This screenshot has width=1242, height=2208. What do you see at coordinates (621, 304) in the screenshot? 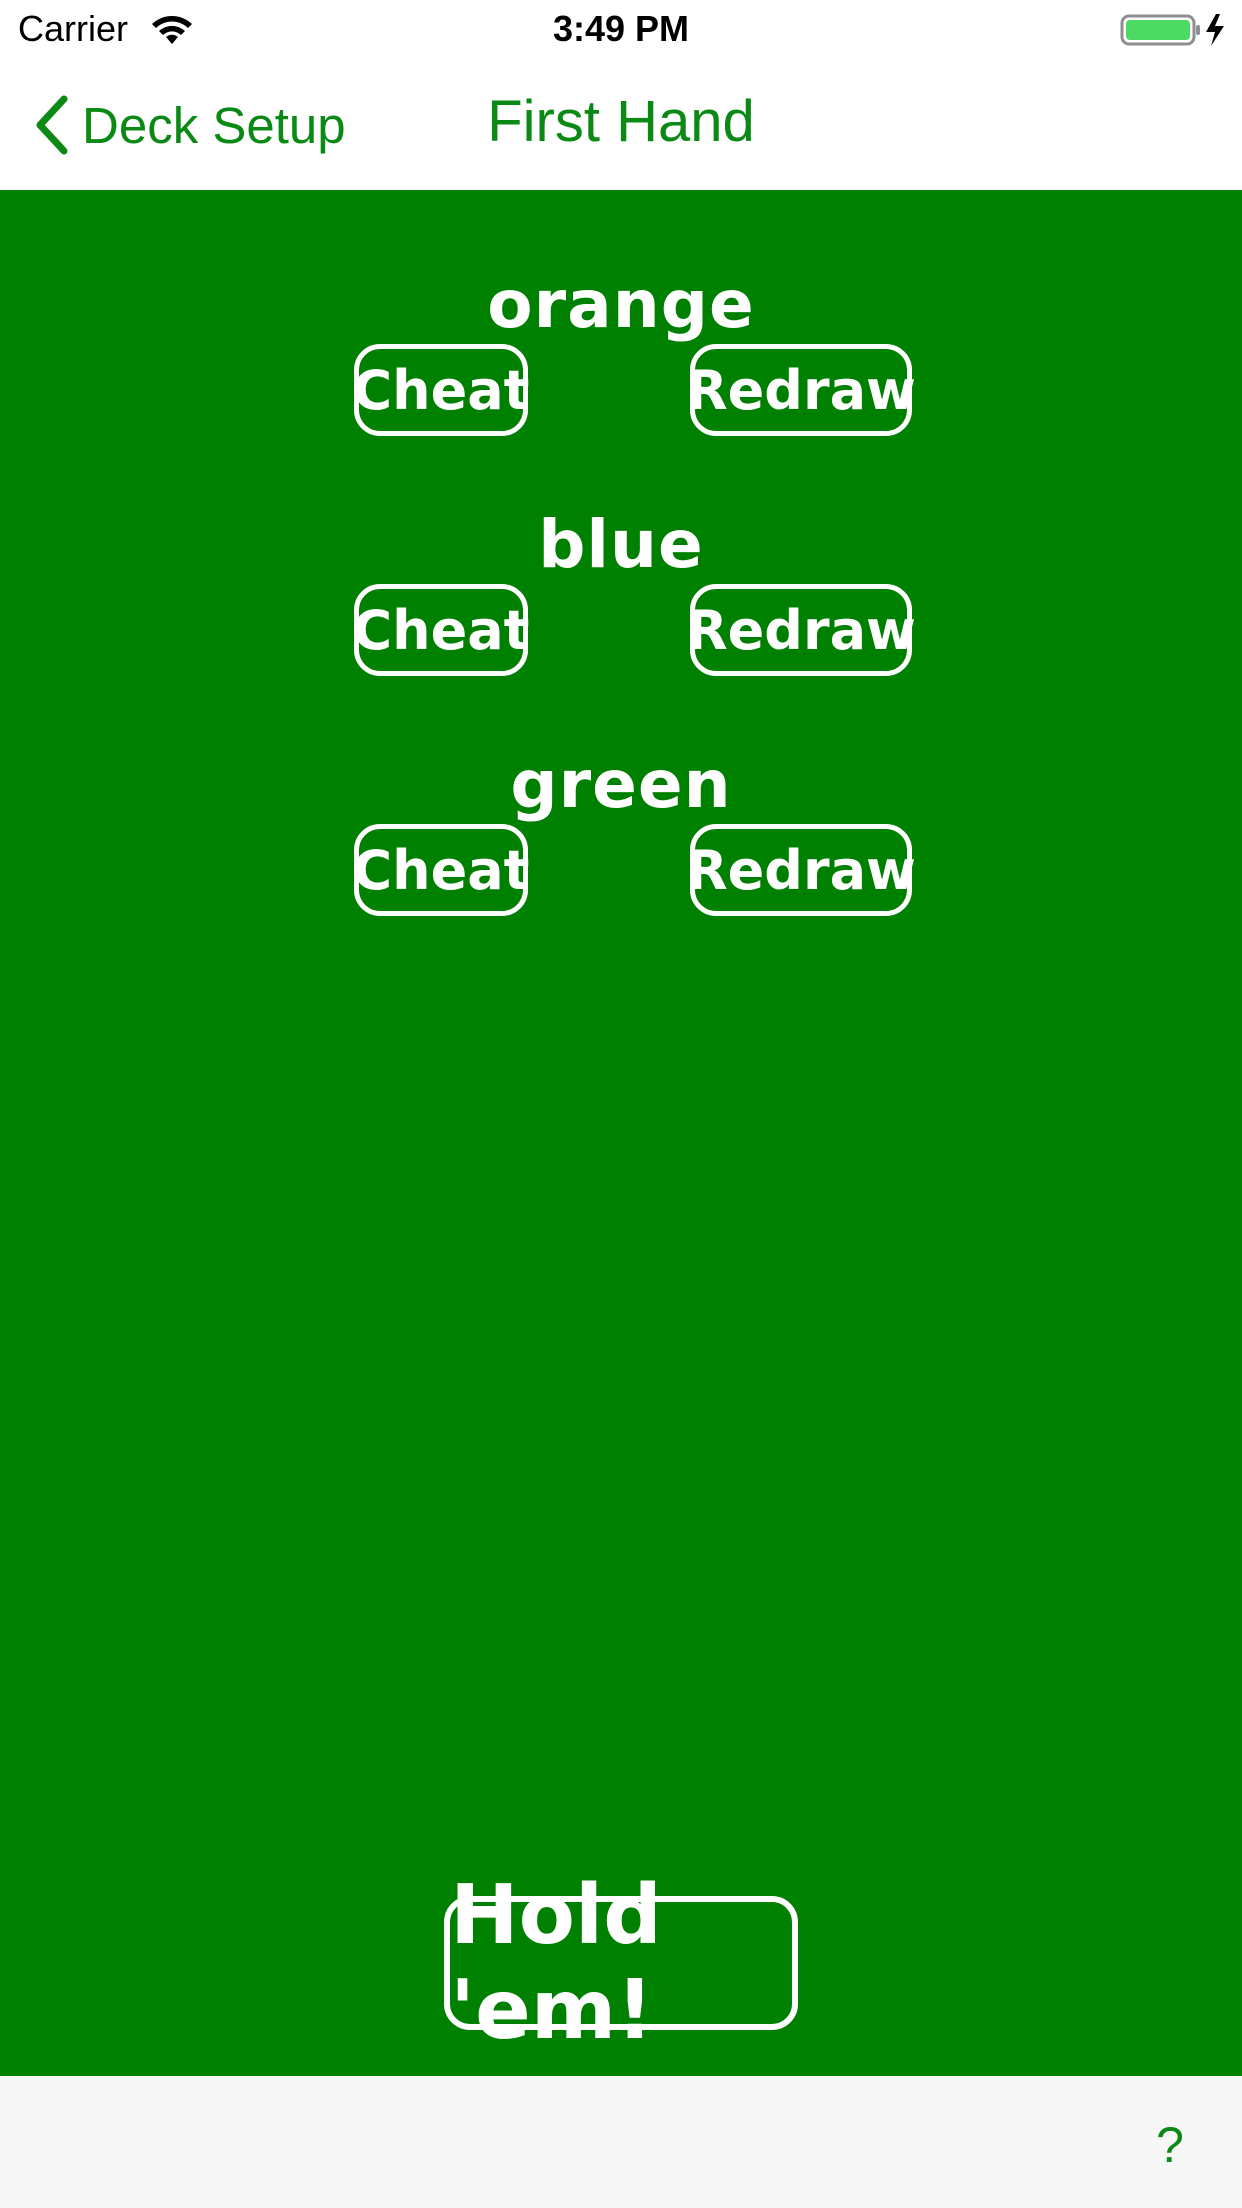
I see `player-name: orange` at bounding box center [621, 304].